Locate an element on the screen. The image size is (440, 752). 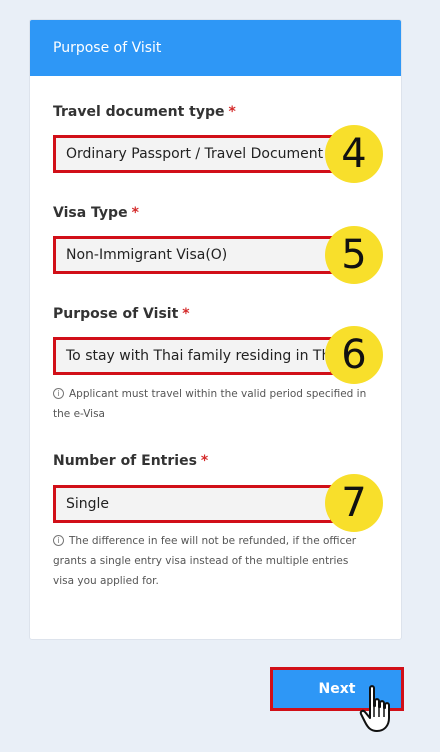
step-badge-6: 6 is located at coordinates (354, 355).